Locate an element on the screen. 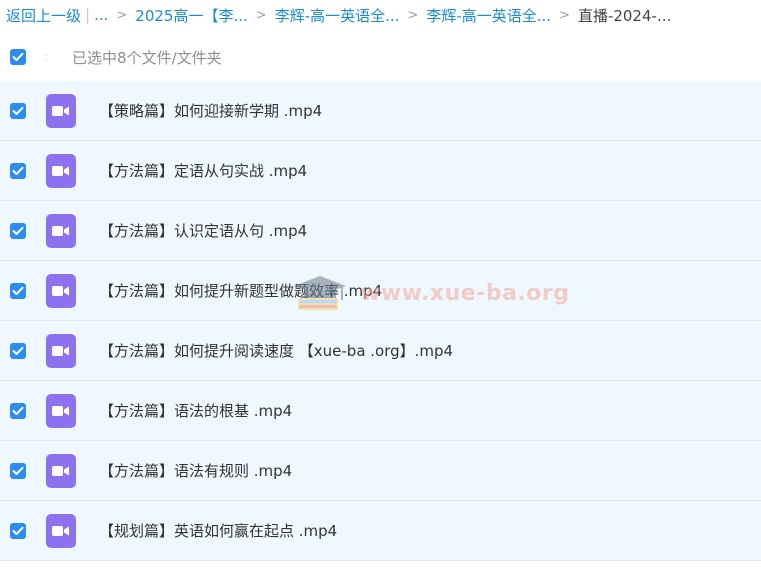 Image resolution: width=761 pixels, height=567 pixels. file-name: 【方法篇】如何提升阅读速度 【xue-ba .org】.mp4 is located at coordinates (276, 350).